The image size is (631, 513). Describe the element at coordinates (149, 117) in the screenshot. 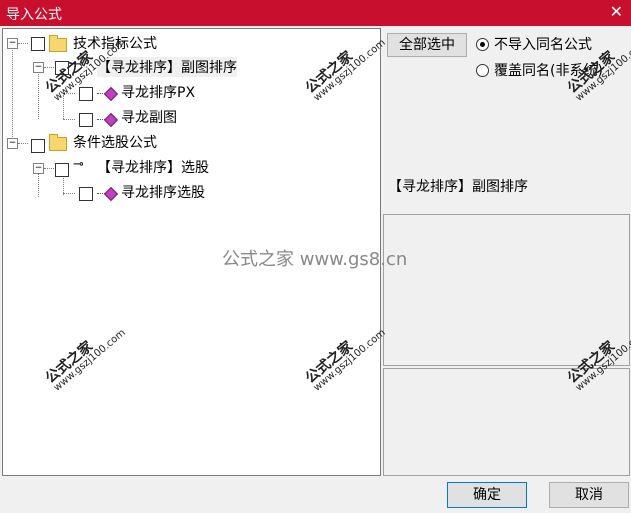

I see `tree-node-label: 寻龙副图` at that location.